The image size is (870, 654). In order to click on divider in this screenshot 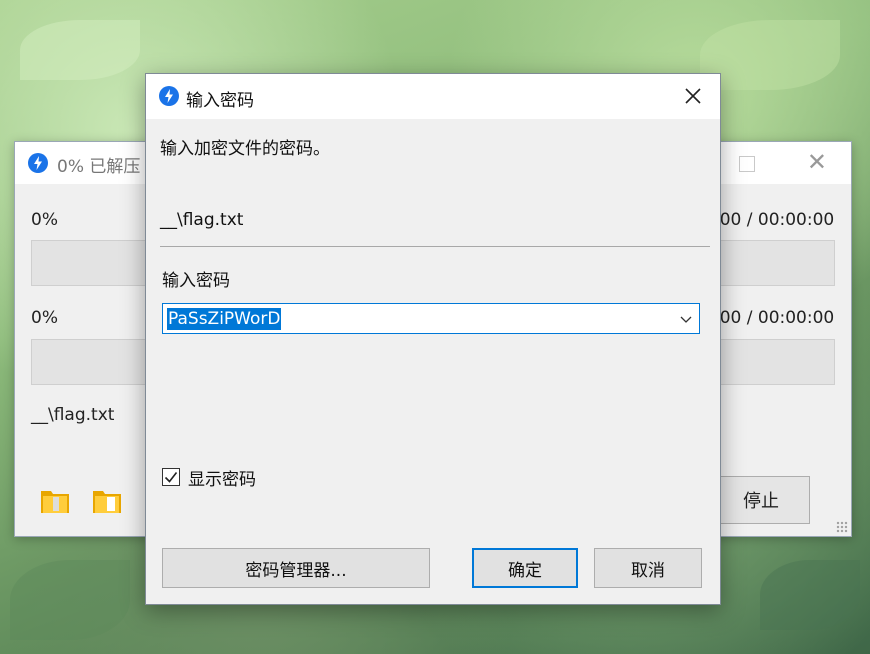, I will do `click(435, 246)`.